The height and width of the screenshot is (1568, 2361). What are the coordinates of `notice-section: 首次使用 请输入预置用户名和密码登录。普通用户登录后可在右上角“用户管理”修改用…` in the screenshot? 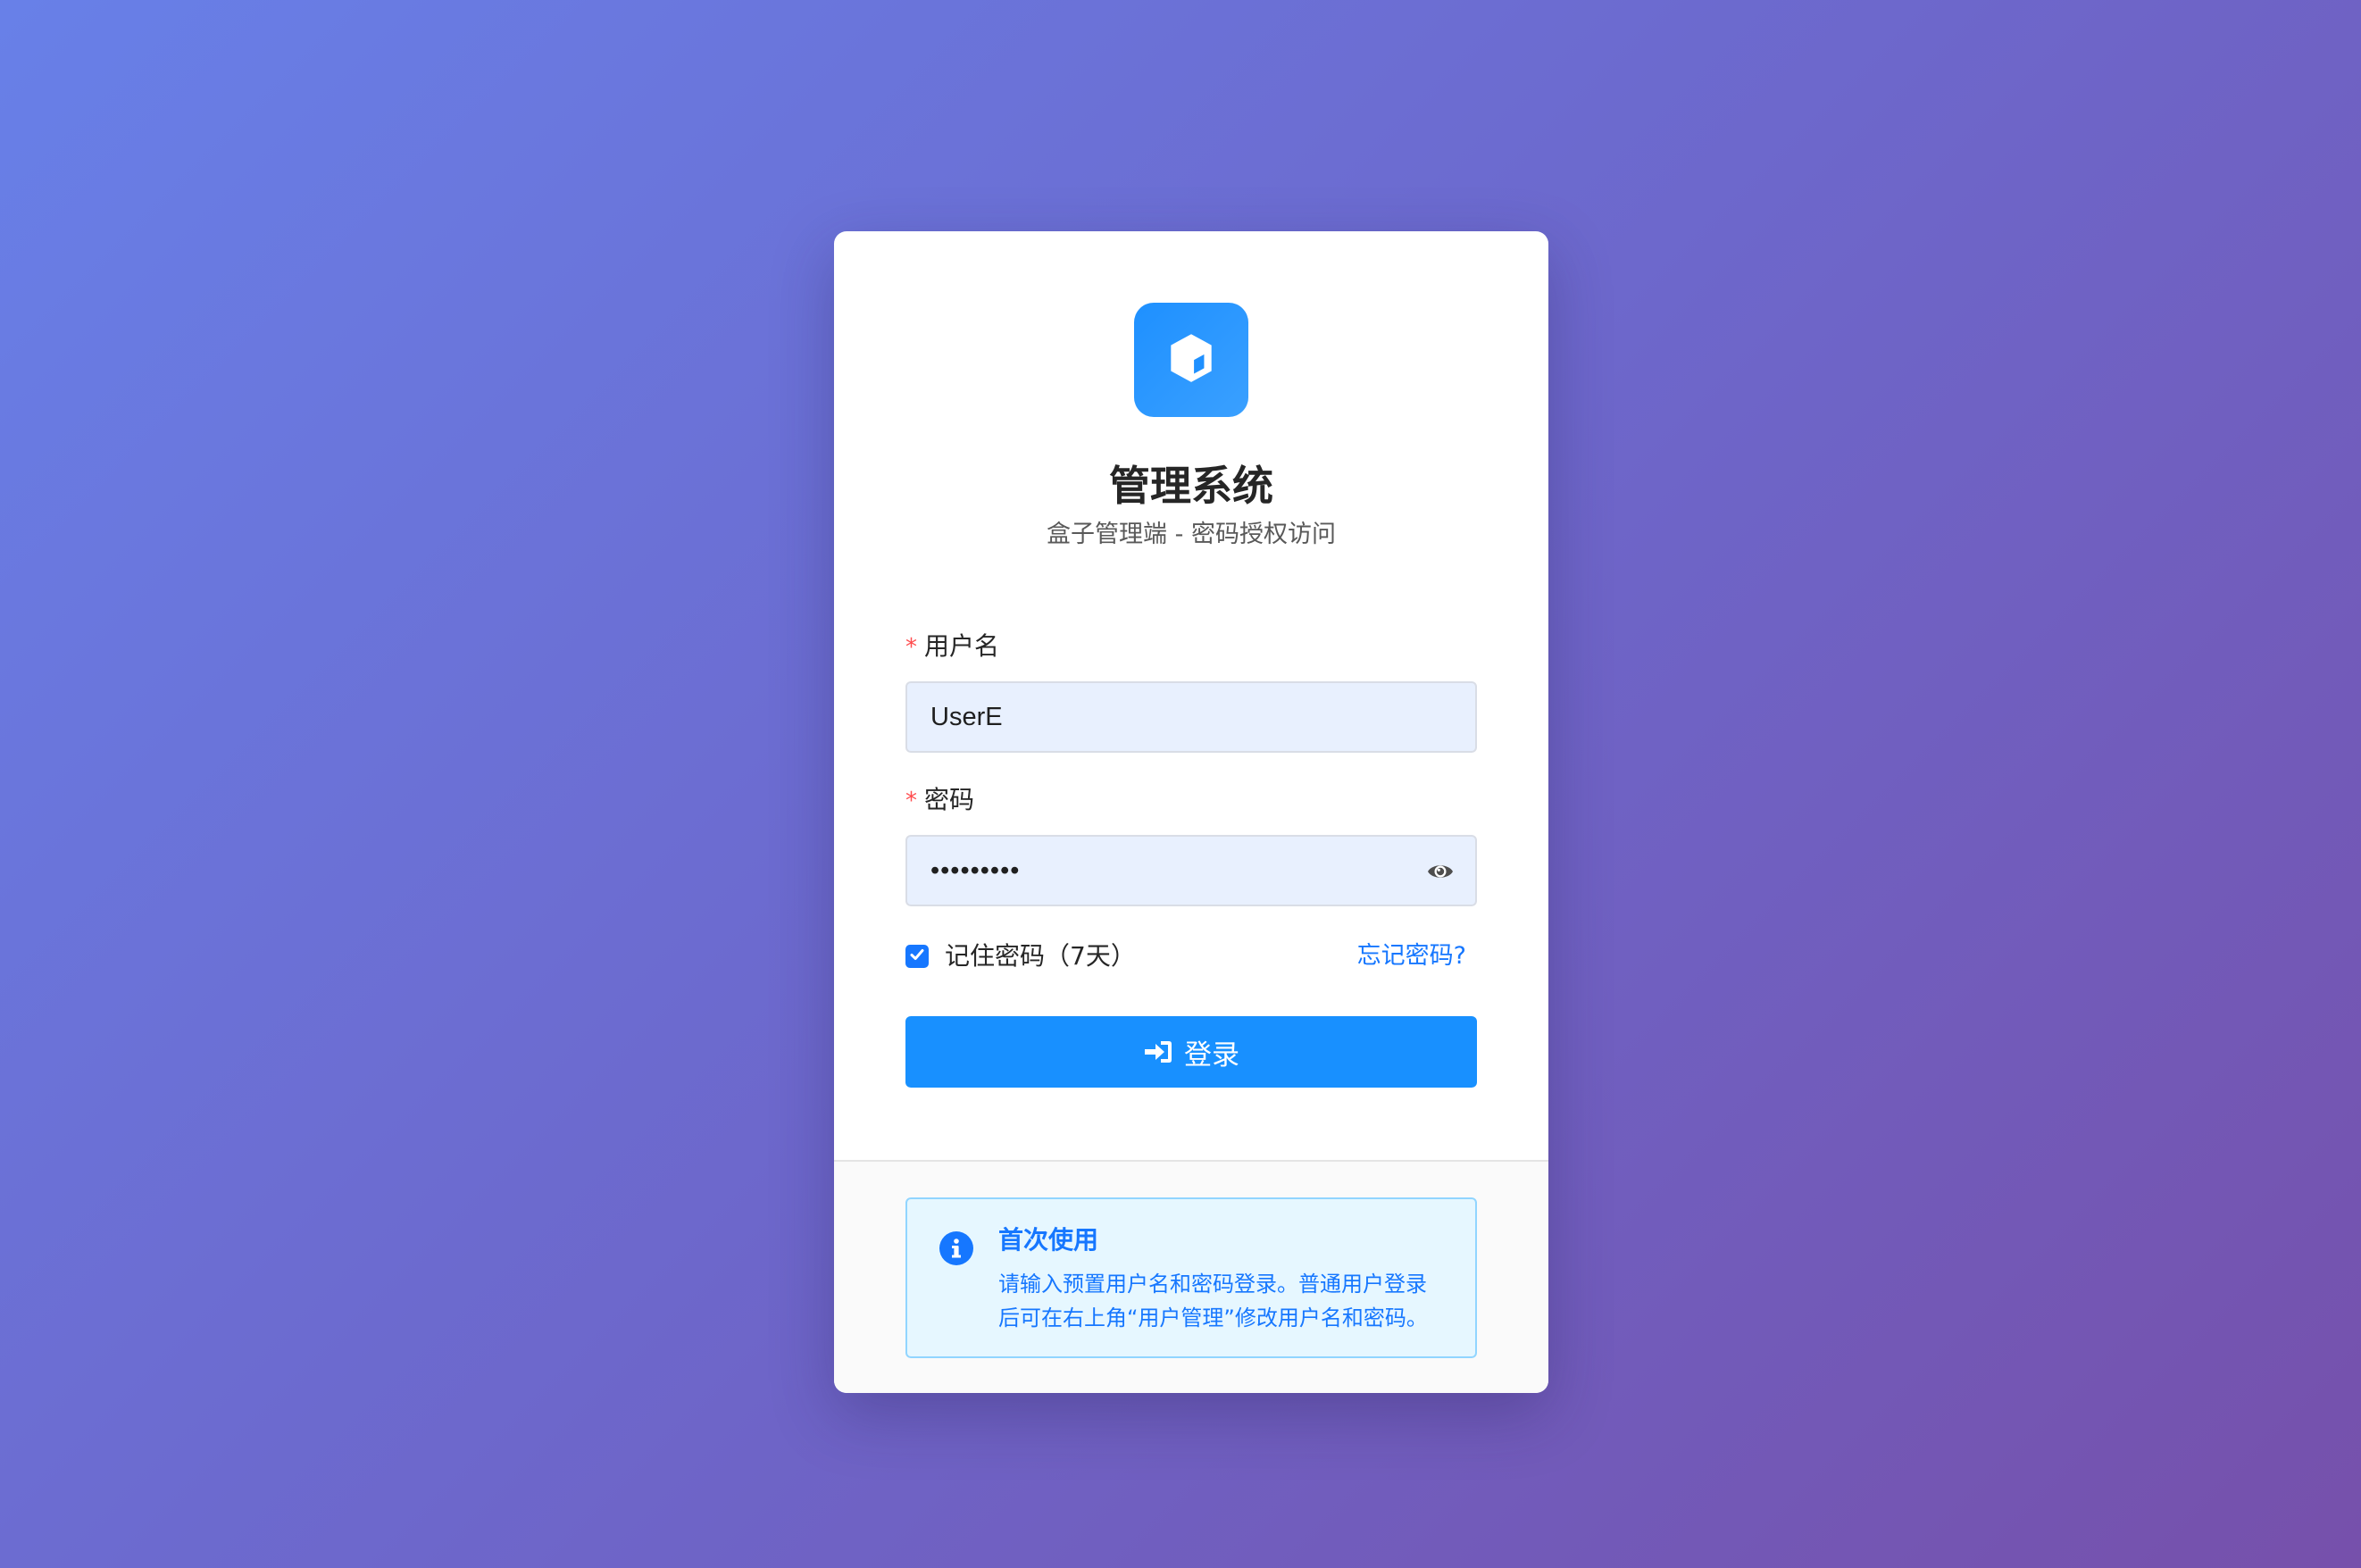 It's located at (1191, 1276).